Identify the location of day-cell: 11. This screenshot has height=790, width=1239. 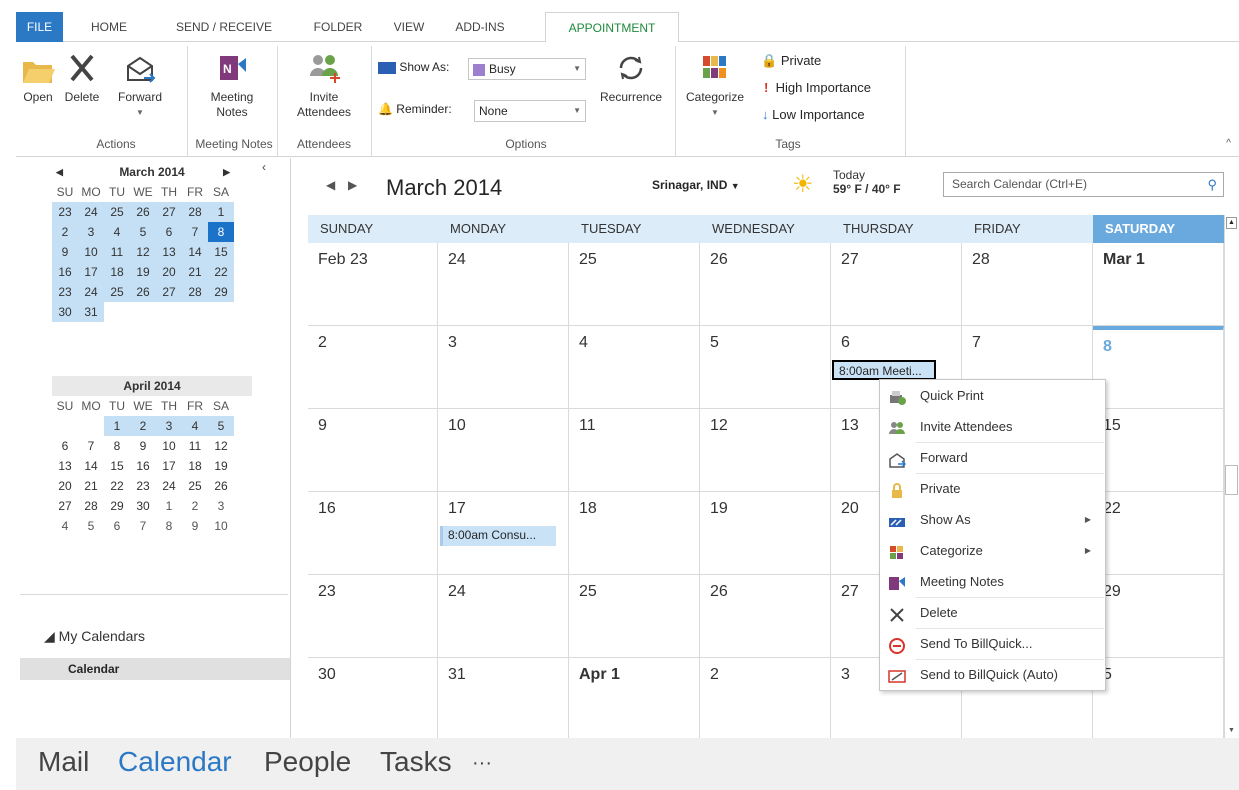
(634, 450).